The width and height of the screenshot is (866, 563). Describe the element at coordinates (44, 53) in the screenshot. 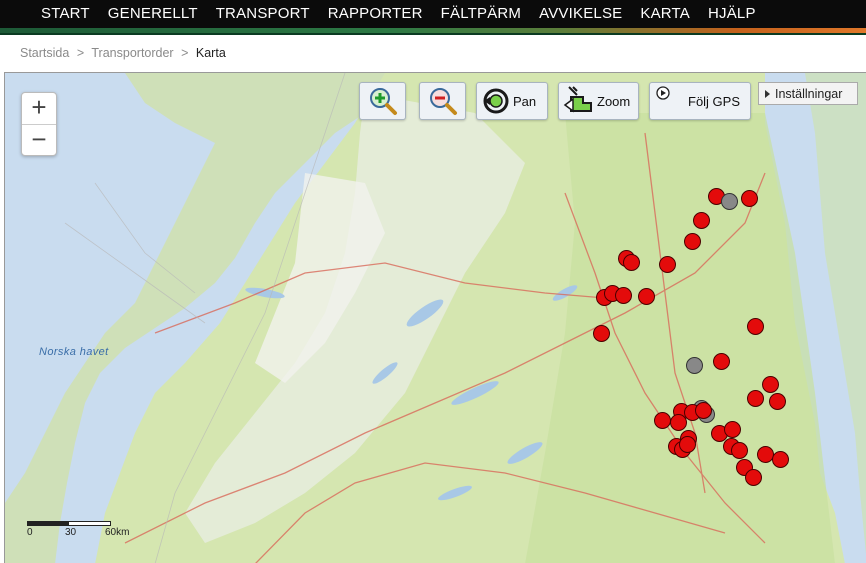

I see `breadcrumb-startsida: Startsida` at that location.